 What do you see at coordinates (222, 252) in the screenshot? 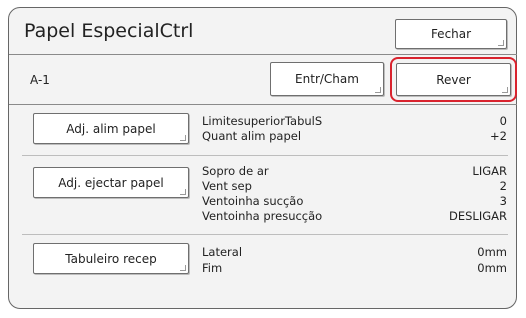
I see `row-label: Lateral` at bounding box center [222, 252].